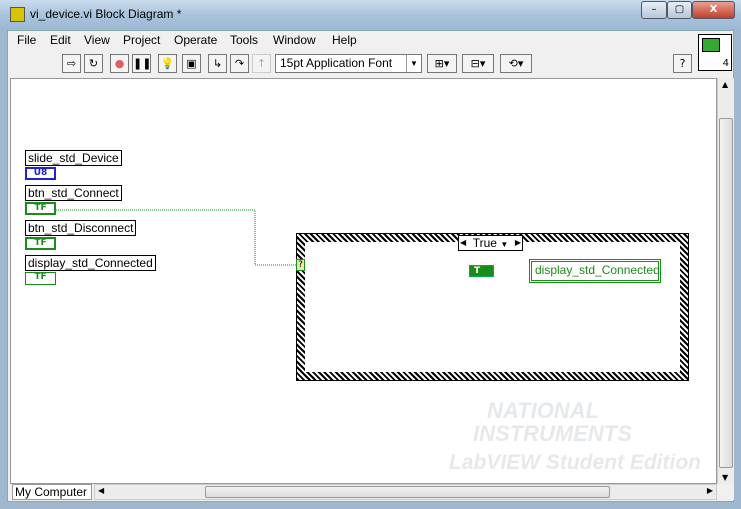 Image resolution: width=741 pixels, height=509 pixels. Describe the element at coordinates (463, 243) in the screenshot. I see `decrement-arrow-icon: ◀` at that location.